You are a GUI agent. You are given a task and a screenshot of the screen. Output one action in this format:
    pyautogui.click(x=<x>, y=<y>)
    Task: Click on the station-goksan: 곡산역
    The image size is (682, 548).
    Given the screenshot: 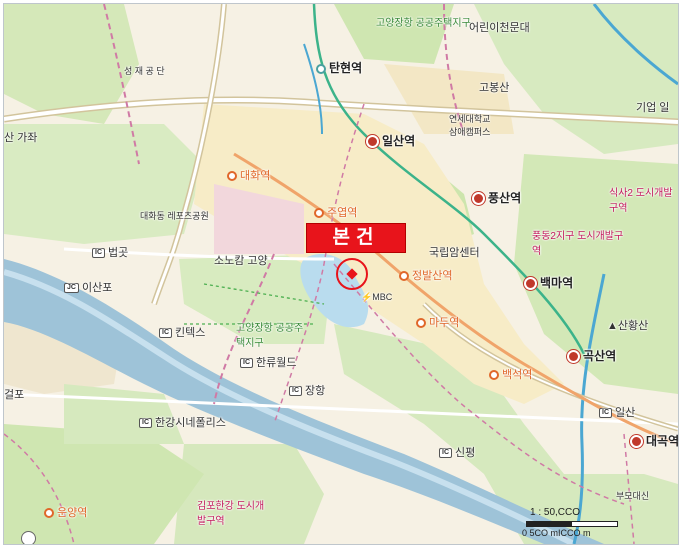 What is the action you would take?
    pyautogui.click(x=591, y=355)
    